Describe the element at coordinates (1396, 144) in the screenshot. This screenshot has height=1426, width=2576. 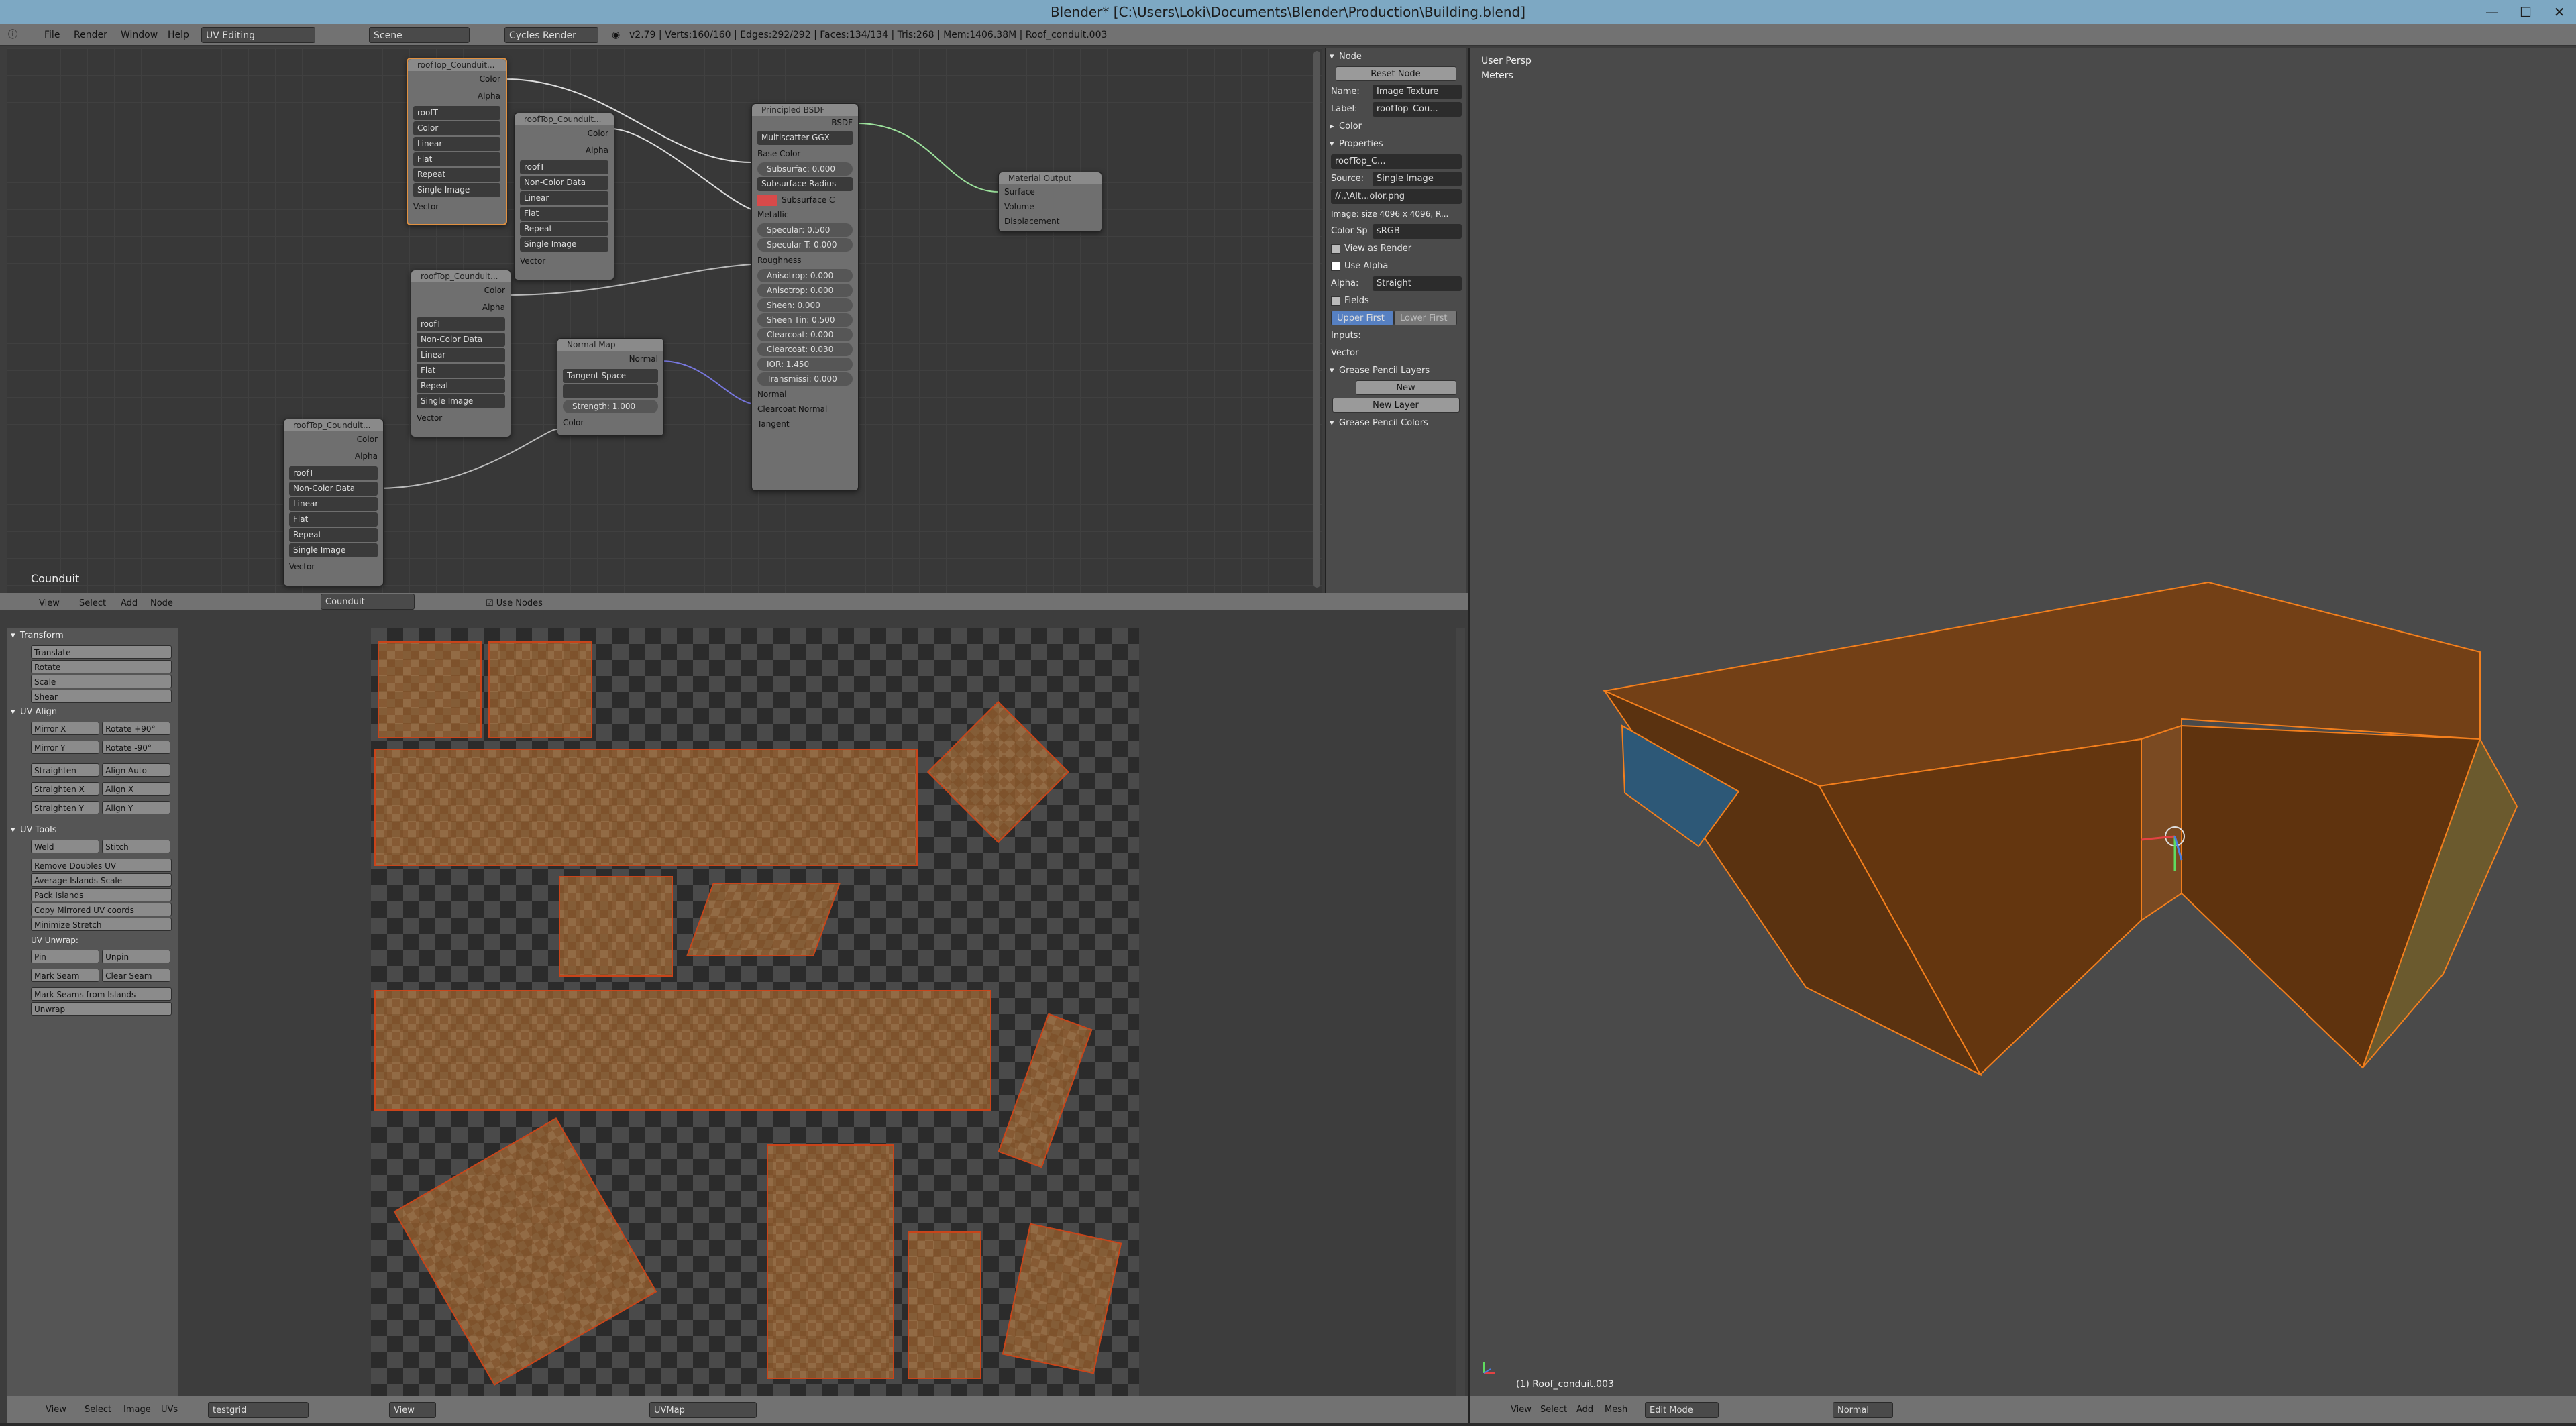
I see `properties-panel-header: Properties` at that location.